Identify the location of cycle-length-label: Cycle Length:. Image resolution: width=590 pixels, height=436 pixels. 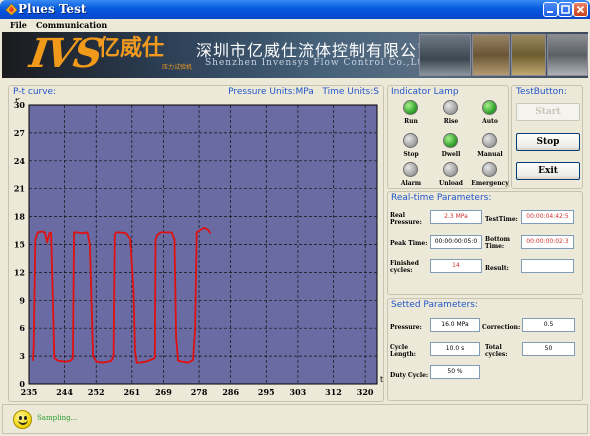
(403, 351).